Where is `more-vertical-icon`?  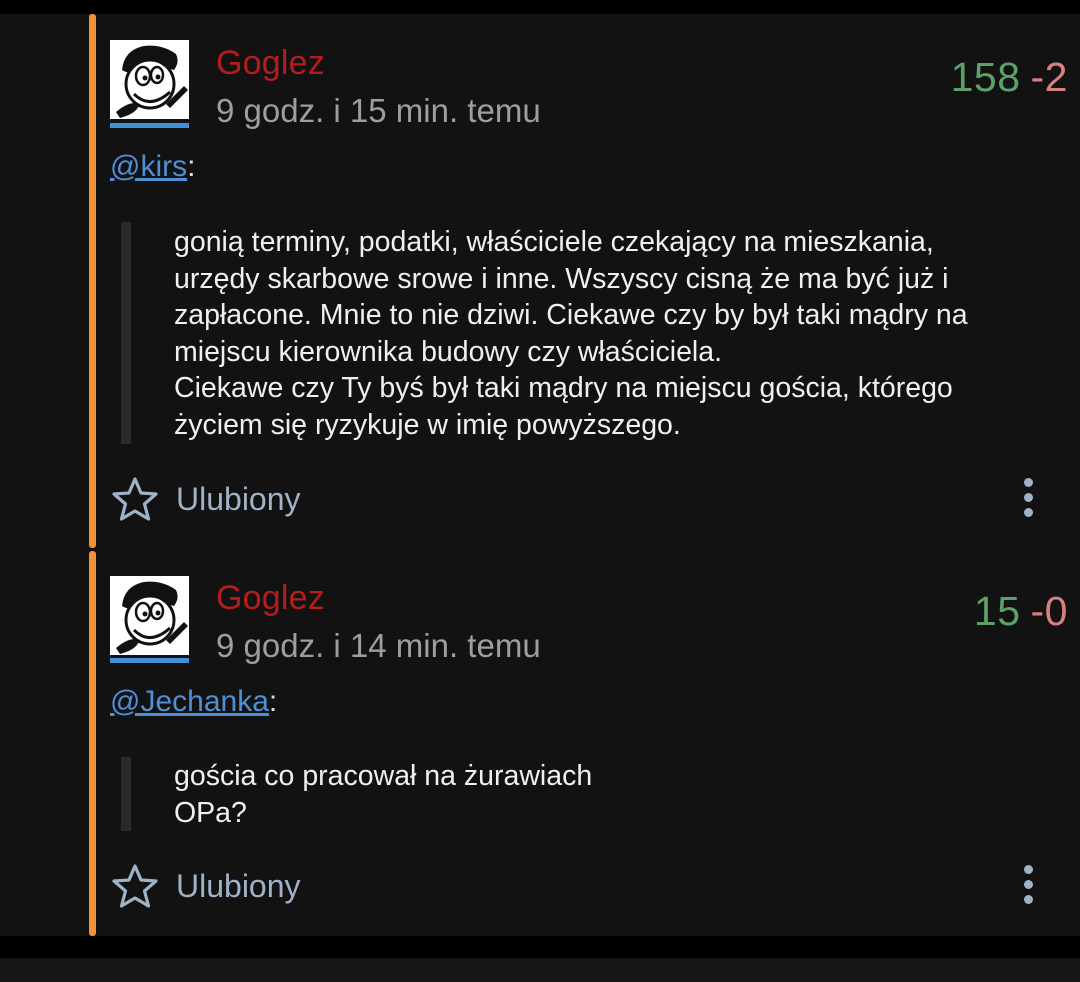 more-vertical-icon is located at coordinates (1028, 887).